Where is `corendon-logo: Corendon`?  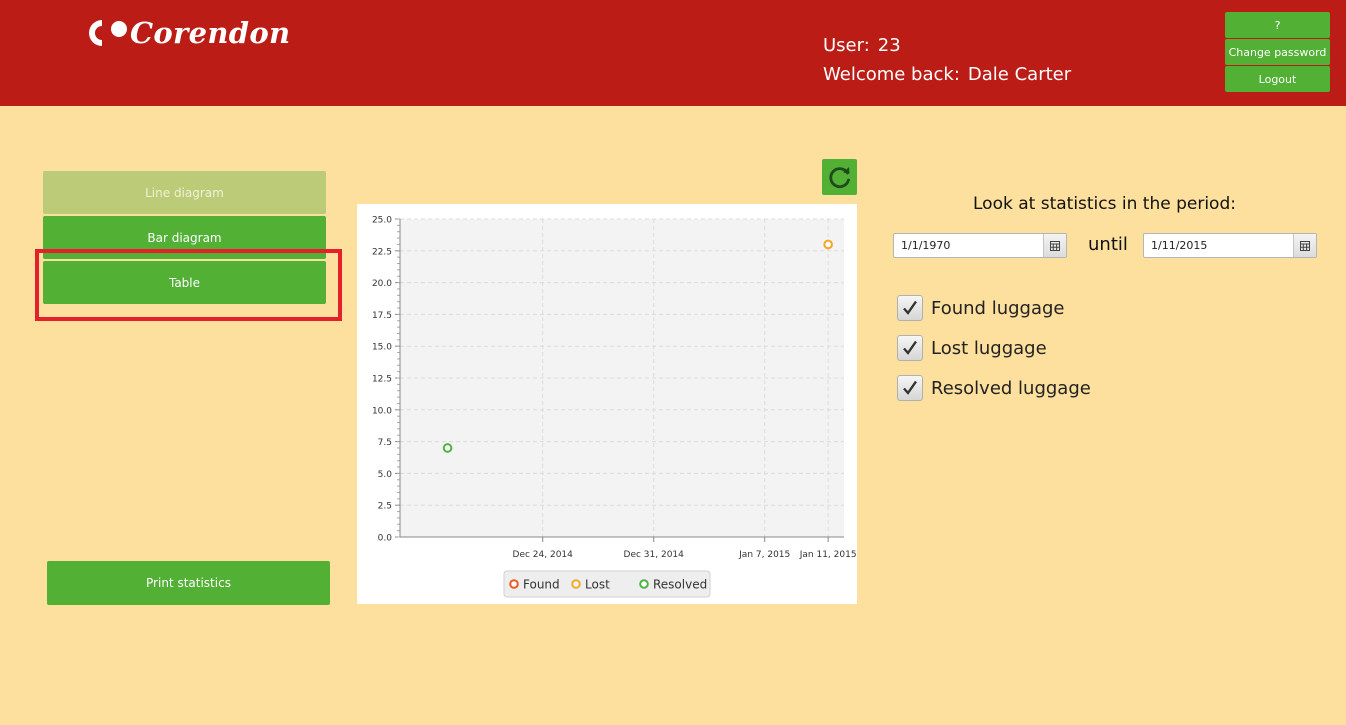 corendon-logo: Corendon is located at coordinates (187, 33).